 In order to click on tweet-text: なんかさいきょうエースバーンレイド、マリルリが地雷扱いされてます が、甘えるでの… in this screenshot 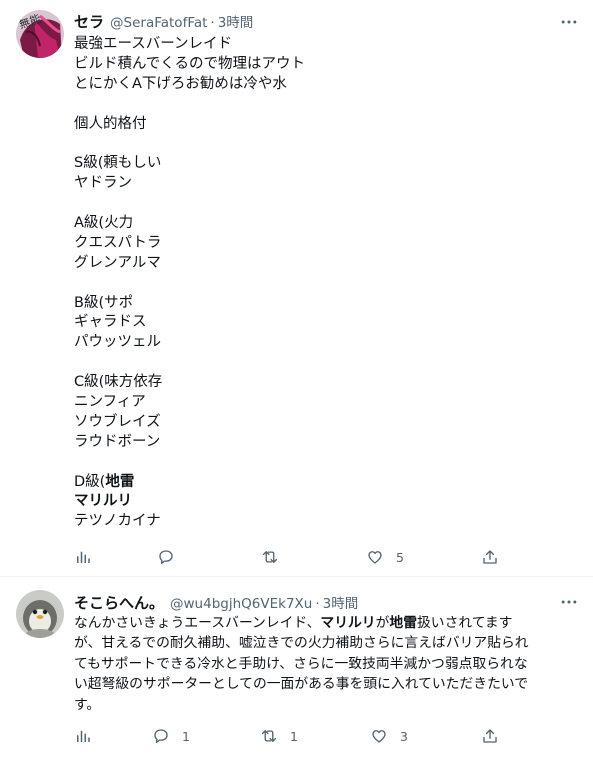, I will do `click(326, 664)`.